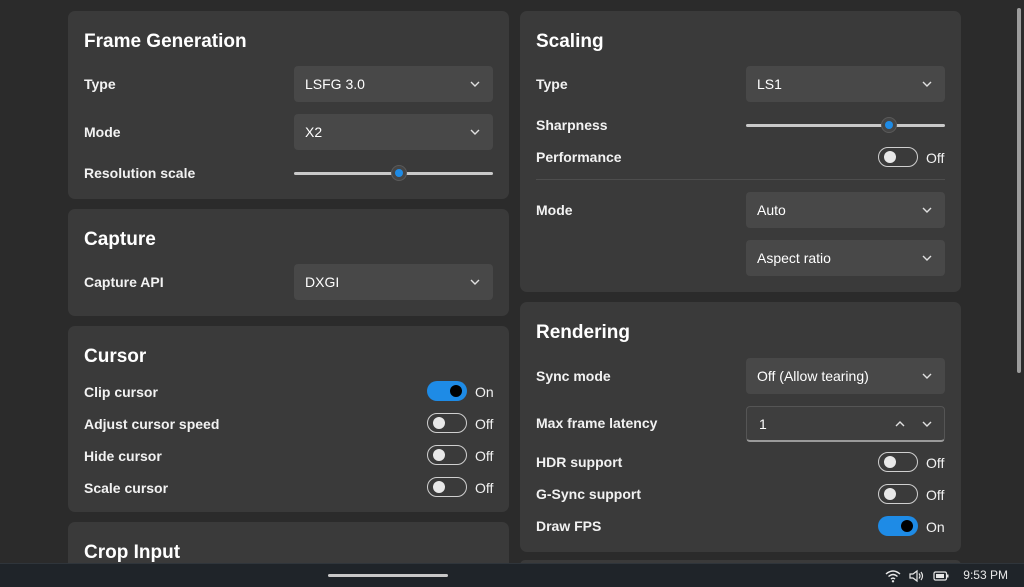  I want to click on performance-label: Performance, so click(579, 157).